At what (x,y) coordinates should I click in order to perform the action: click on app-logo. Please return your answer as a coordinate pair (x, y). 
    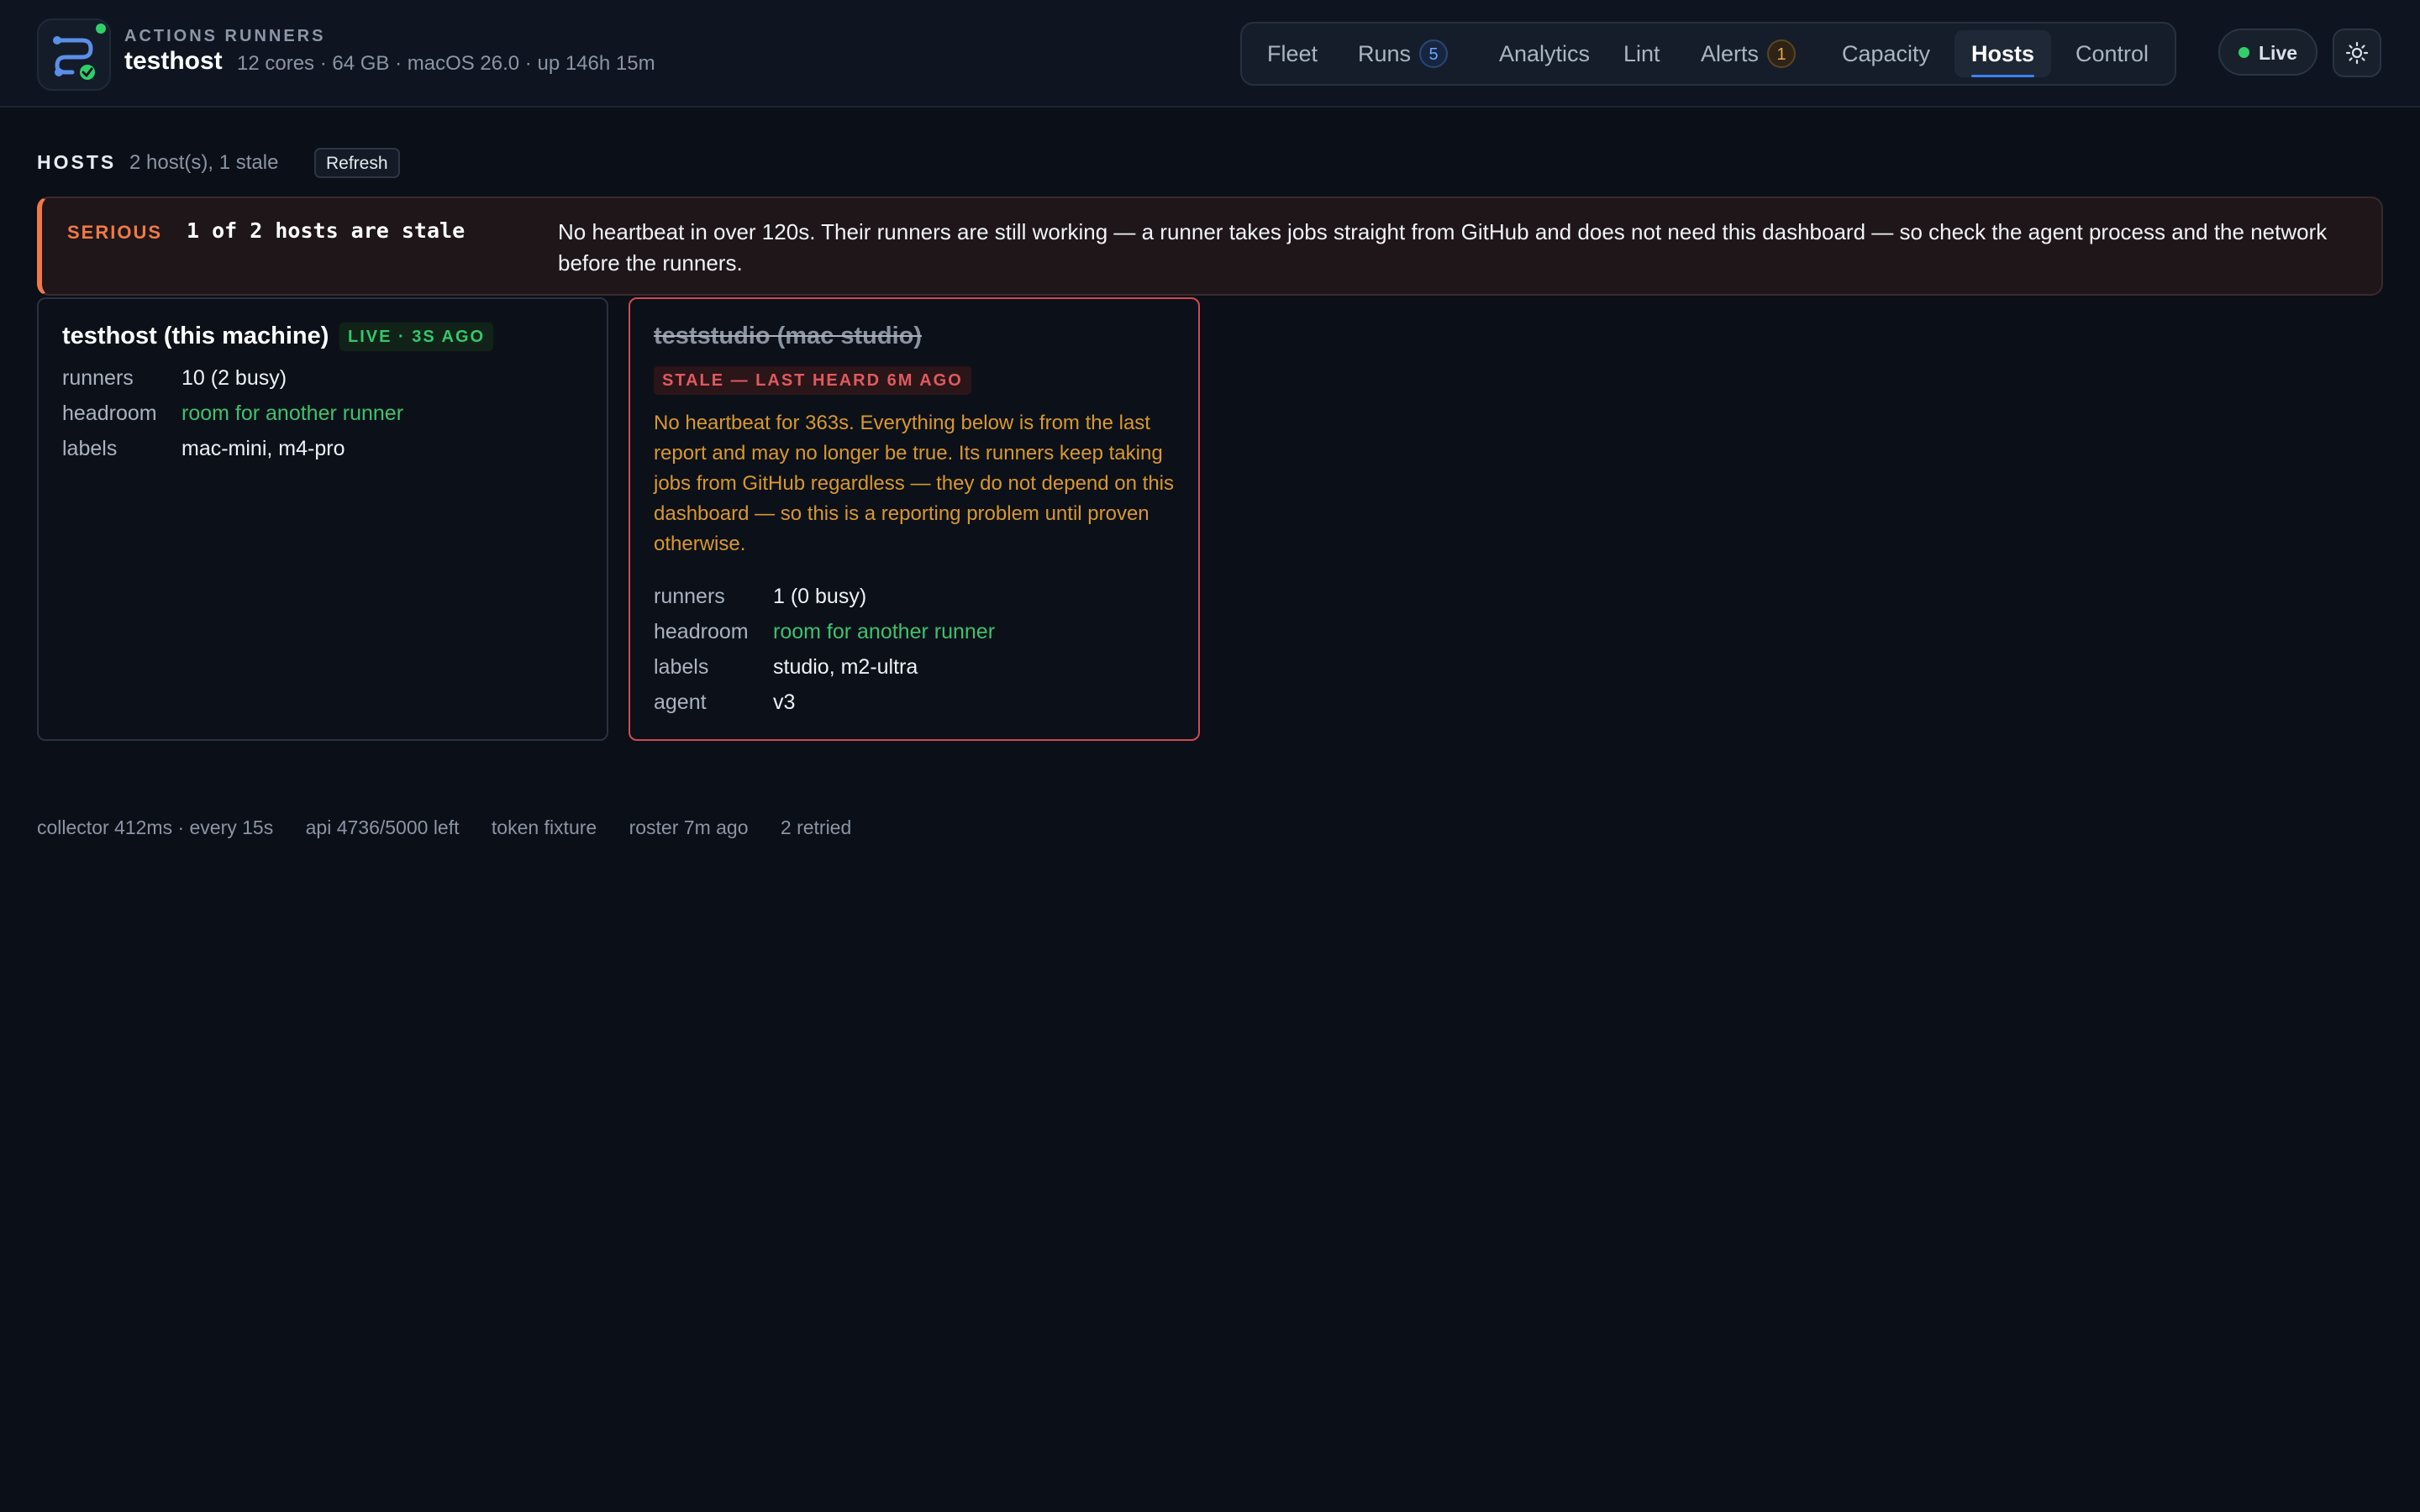
    Looking at the image, I should click on (74, 54).